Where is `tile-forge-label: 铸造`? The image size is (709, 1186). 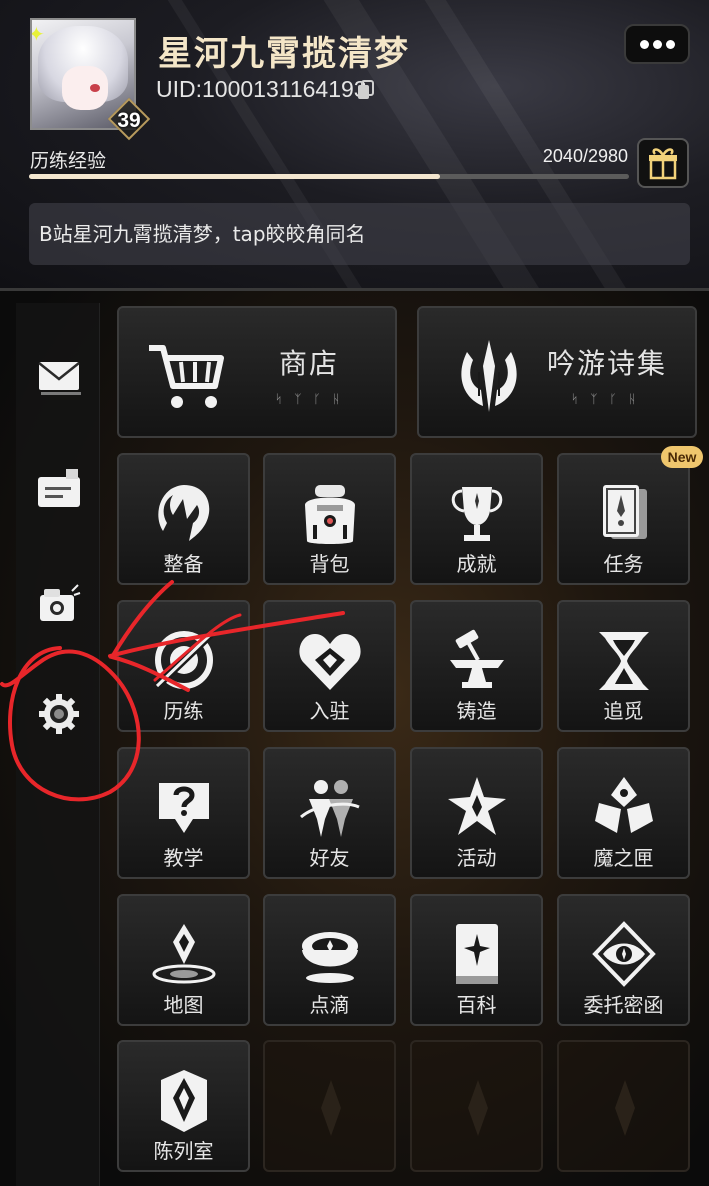 tile-forge-label: 铸造 is located at coordinates (476, 711).